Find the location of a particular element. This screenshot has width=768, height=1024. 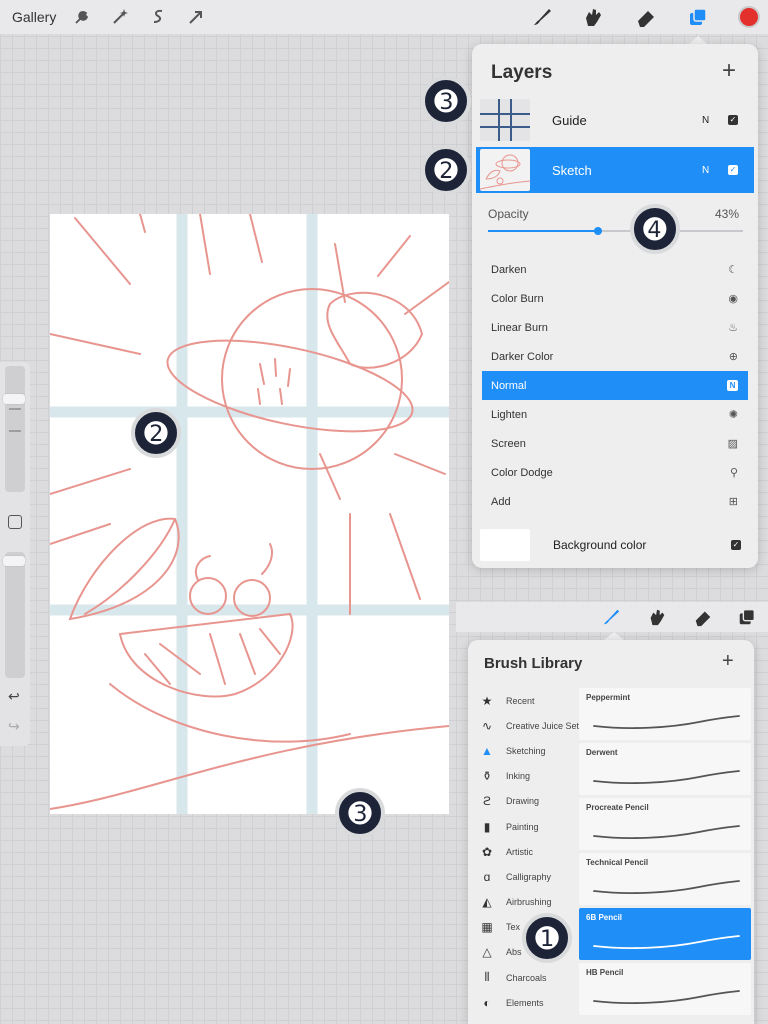

category-icon: ◭ is located at coordinates (487, 902).